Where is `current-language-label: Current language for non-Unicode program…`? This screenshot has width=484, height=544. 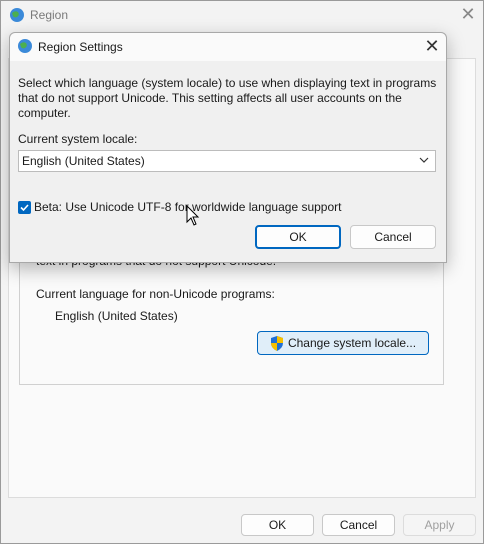
current-language-label: Current language for non-Unicode program… is located at coordinates (155, 294).